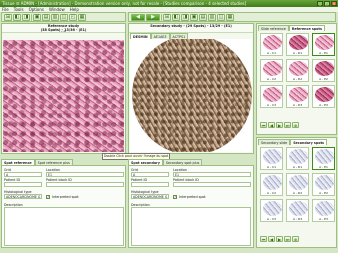 The height and width of the screenshot is (253, 338). I want to click on toolbar-separator, so click(161, 17).